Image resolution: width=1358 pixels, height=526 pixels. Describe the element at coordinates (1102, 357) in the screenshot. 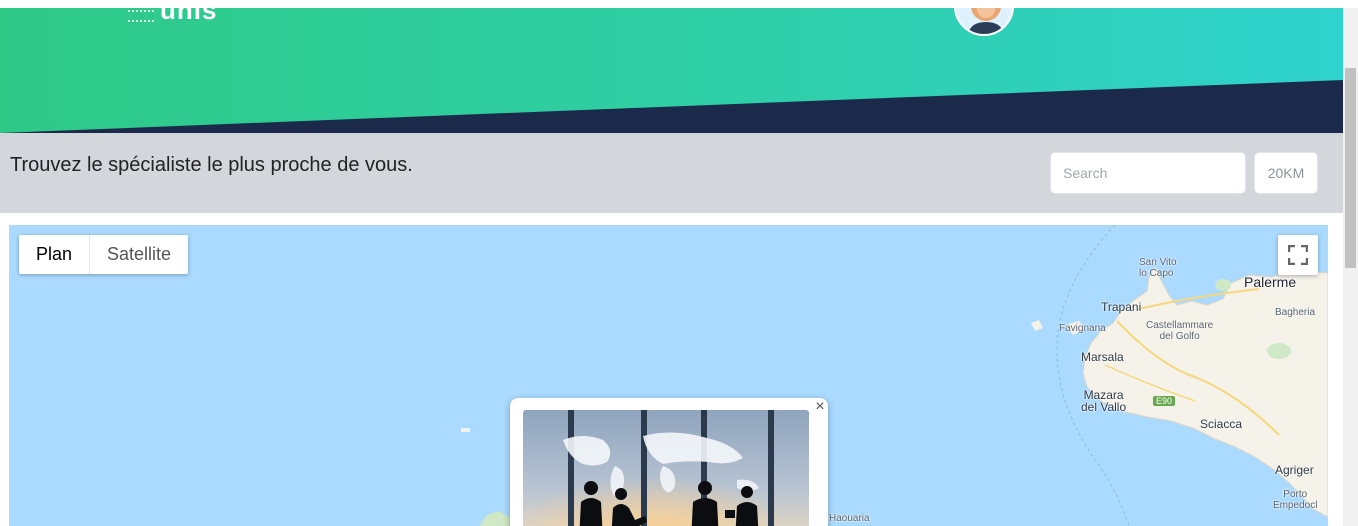

I see `place-marsala: Marsala` at that location.